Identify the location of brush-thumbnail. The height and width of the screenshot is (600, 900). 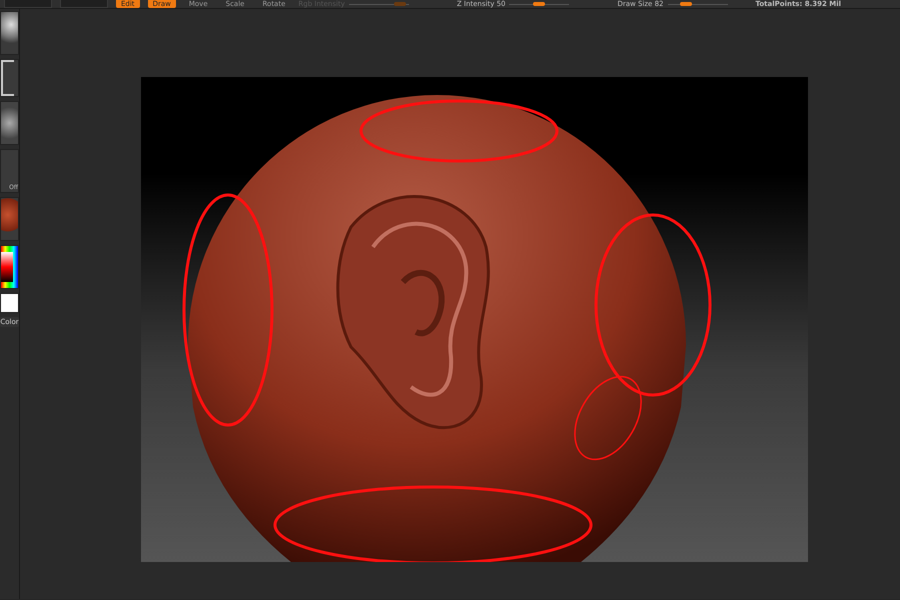
(9, 33).